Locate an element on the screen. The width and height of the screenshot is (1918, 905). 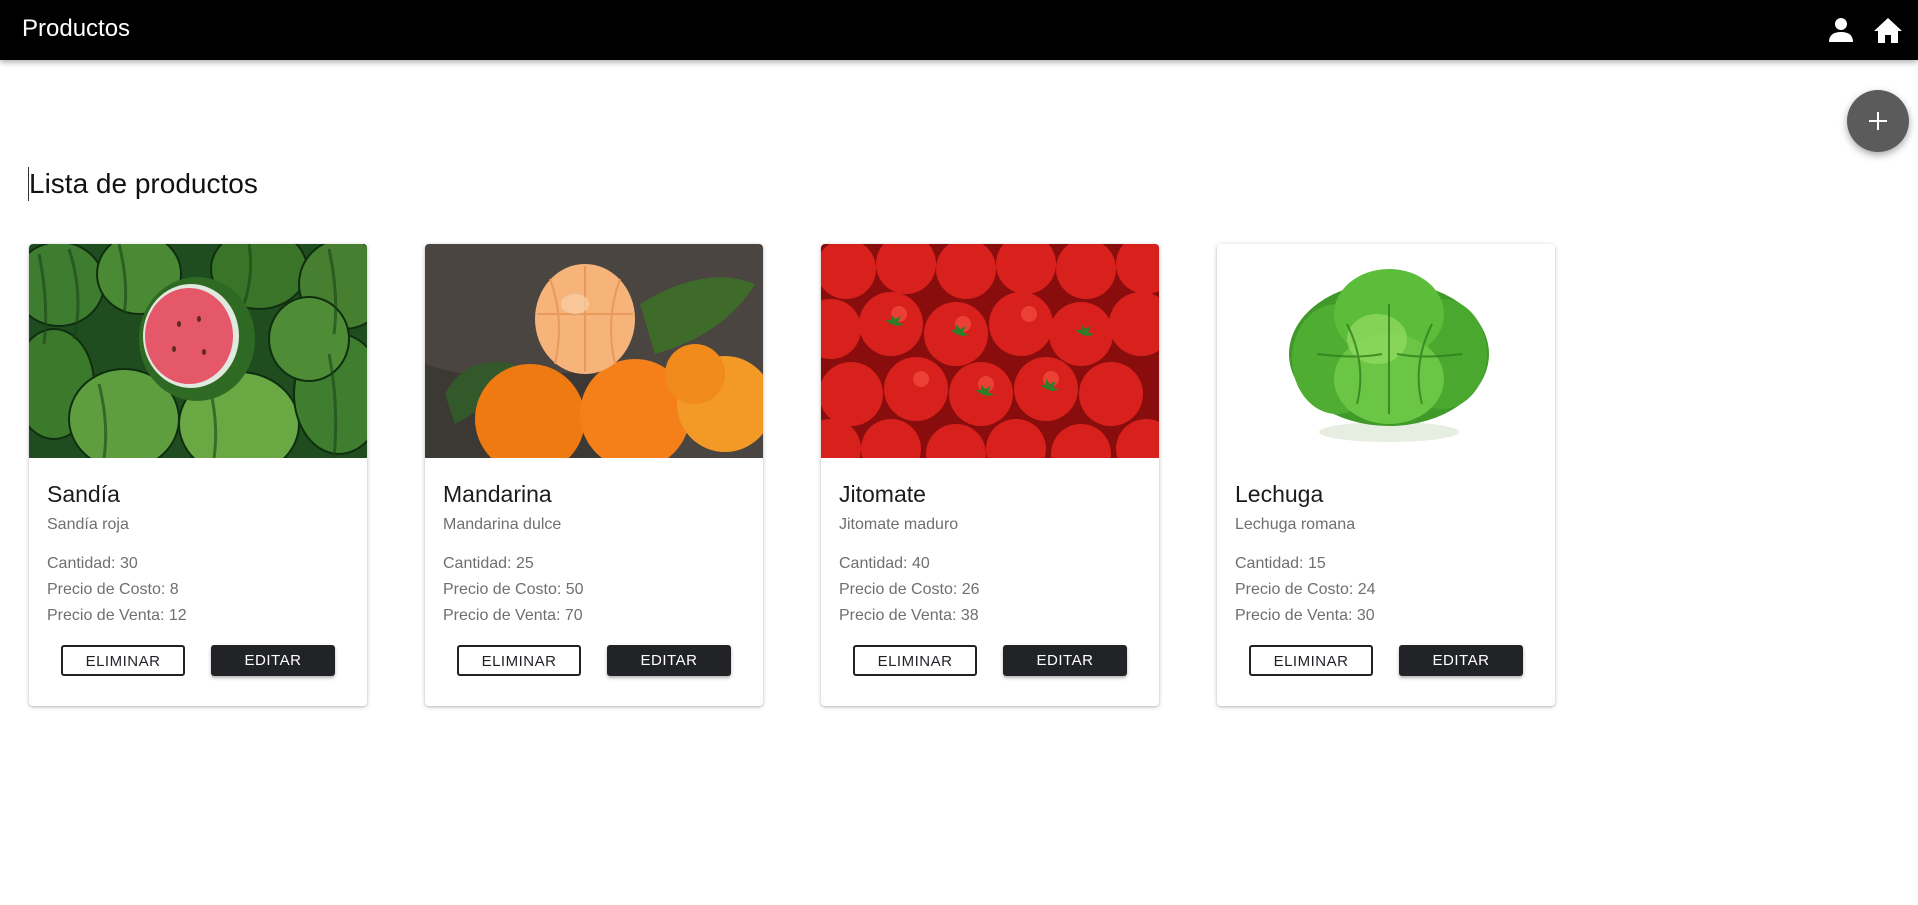
product-description: Sandía roja is located at coordinates (88, 524).